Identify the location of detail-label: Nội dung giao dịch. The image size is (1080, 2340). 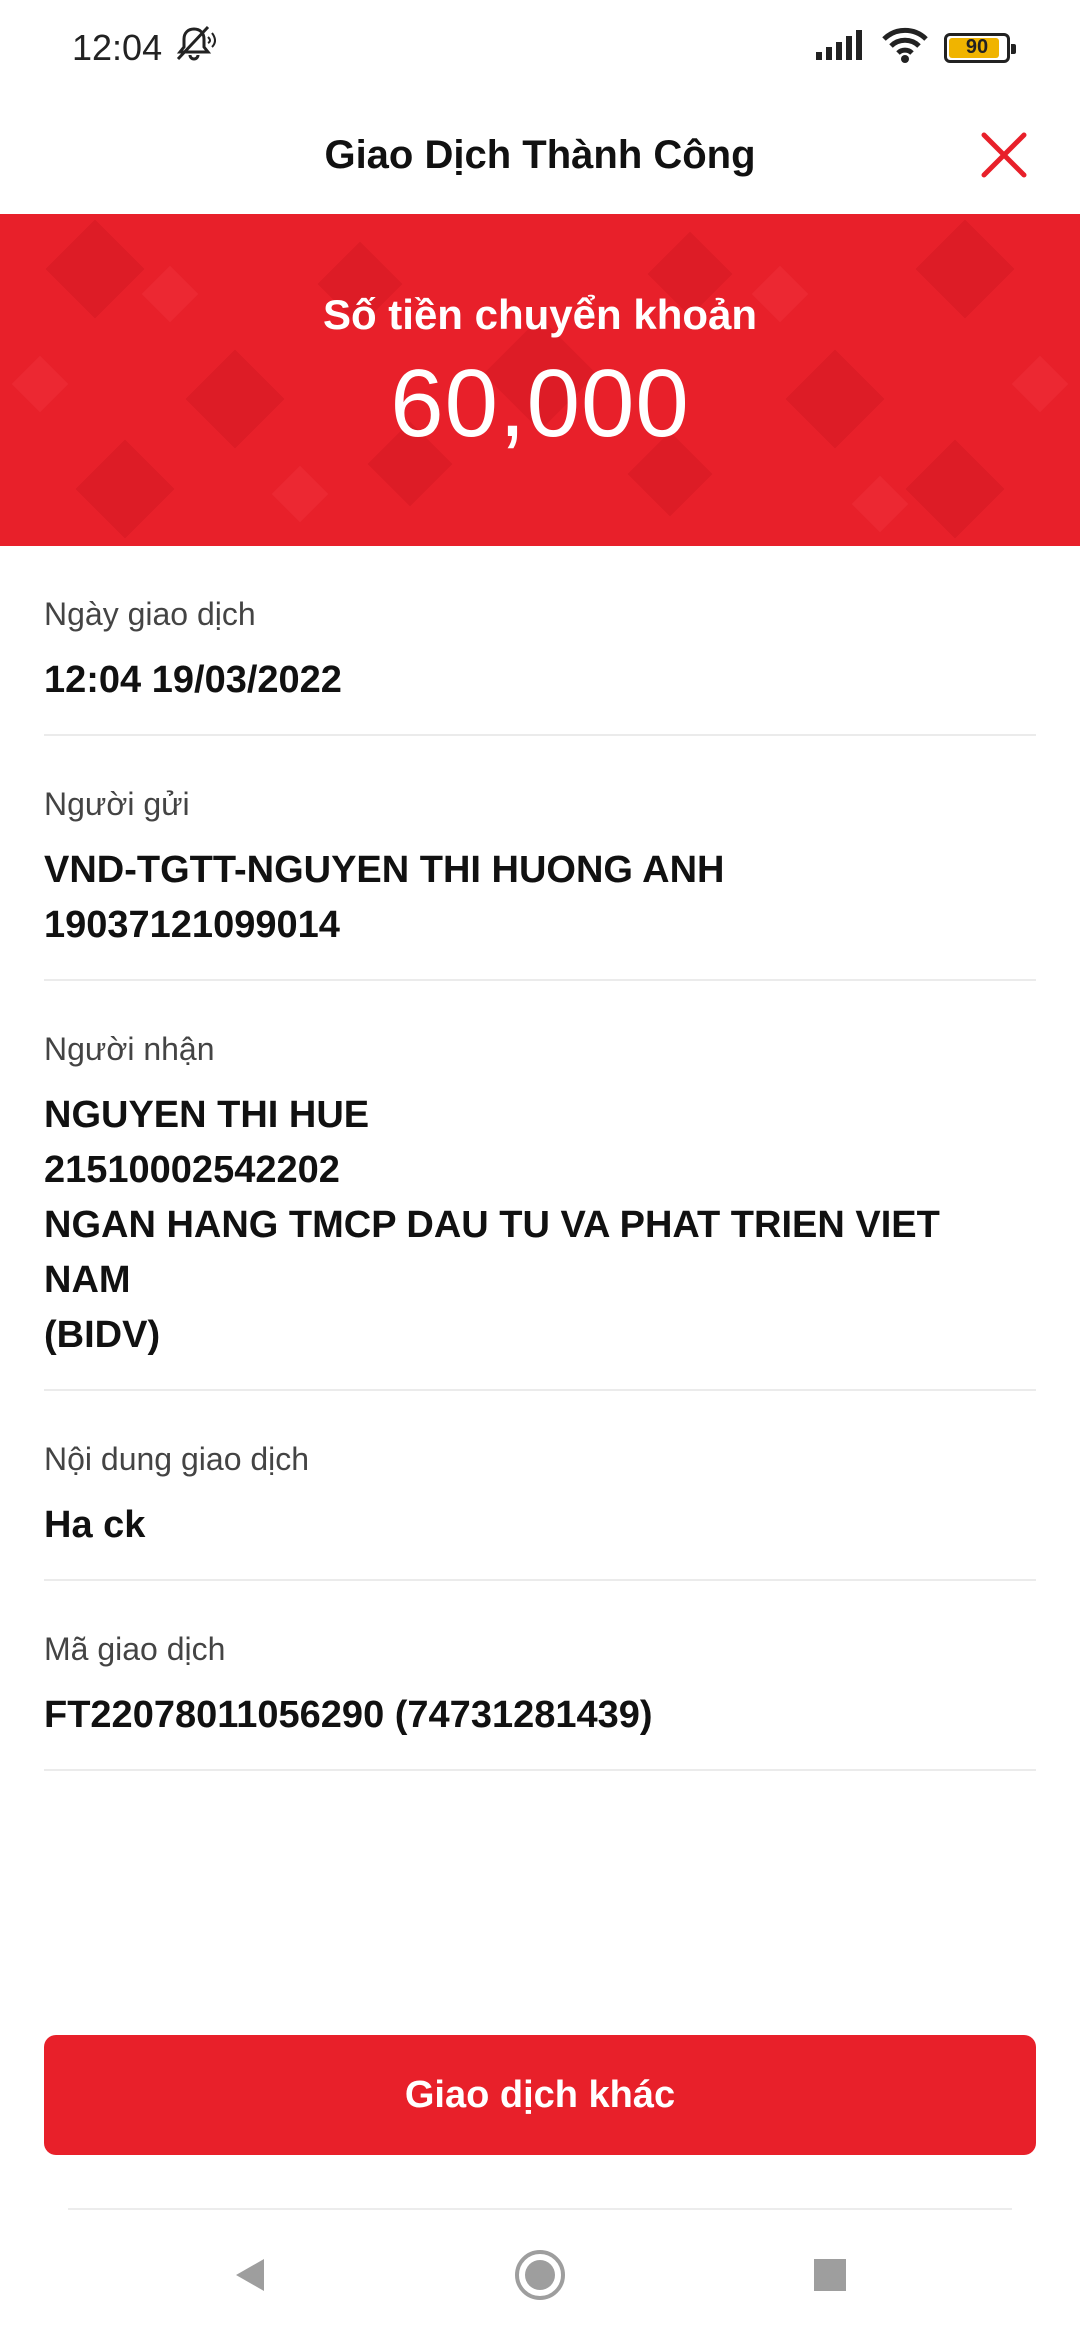
(177, 1459).